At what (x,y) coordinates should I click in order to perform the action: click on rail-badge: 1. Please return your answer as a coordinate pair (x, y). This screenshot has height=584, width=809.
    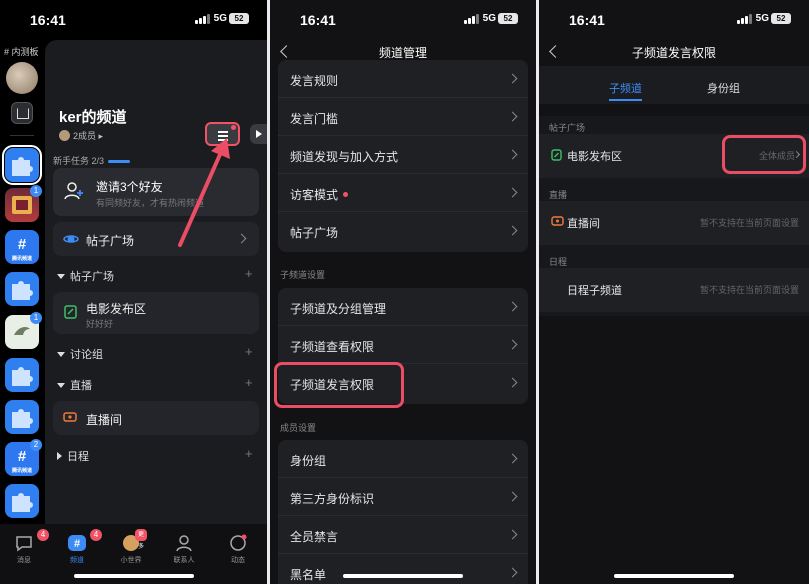
    Looking at the image, I should click on (36, 318).